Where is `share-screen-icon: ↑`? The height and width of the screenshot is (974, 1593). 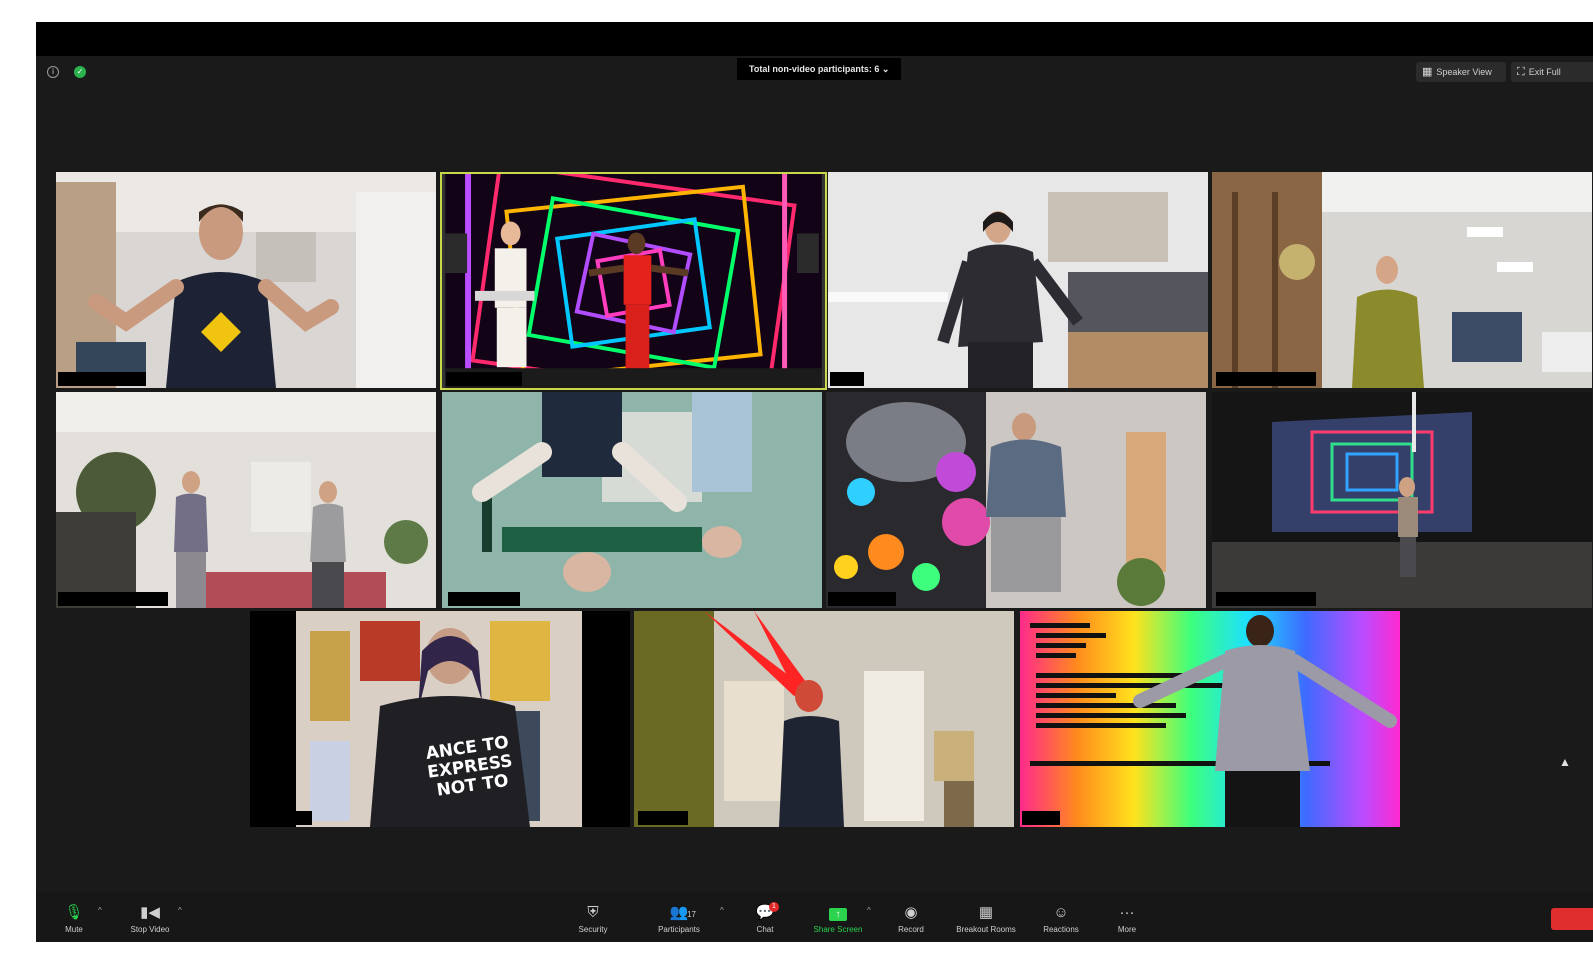
share-screen-icon: ↑ is located at coordinates (838, 913).